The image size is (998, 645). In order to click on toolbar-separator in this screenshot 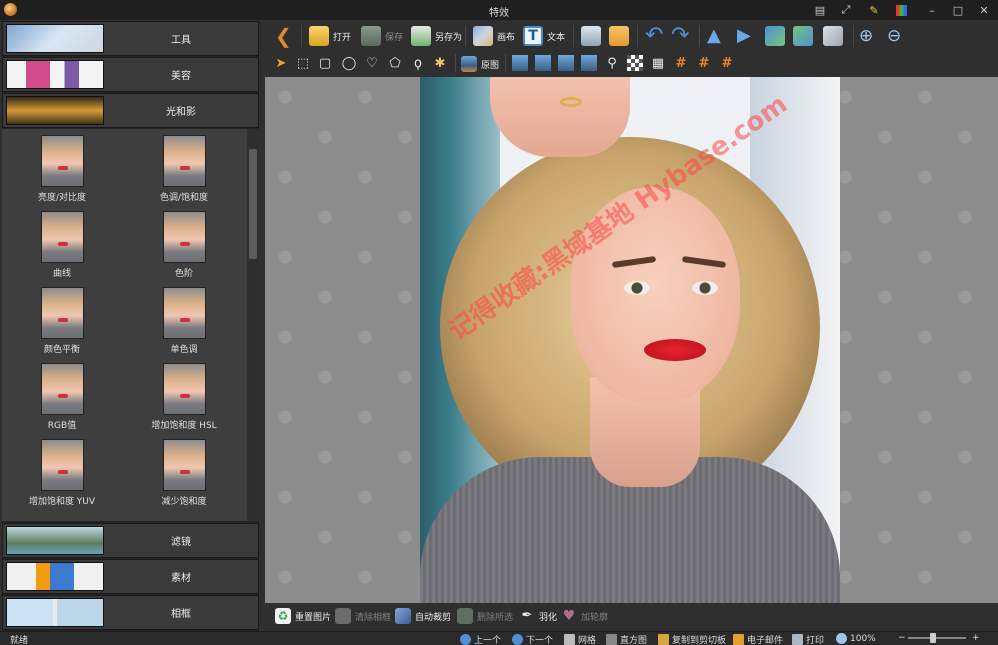, I will do `click(853, 36)`.